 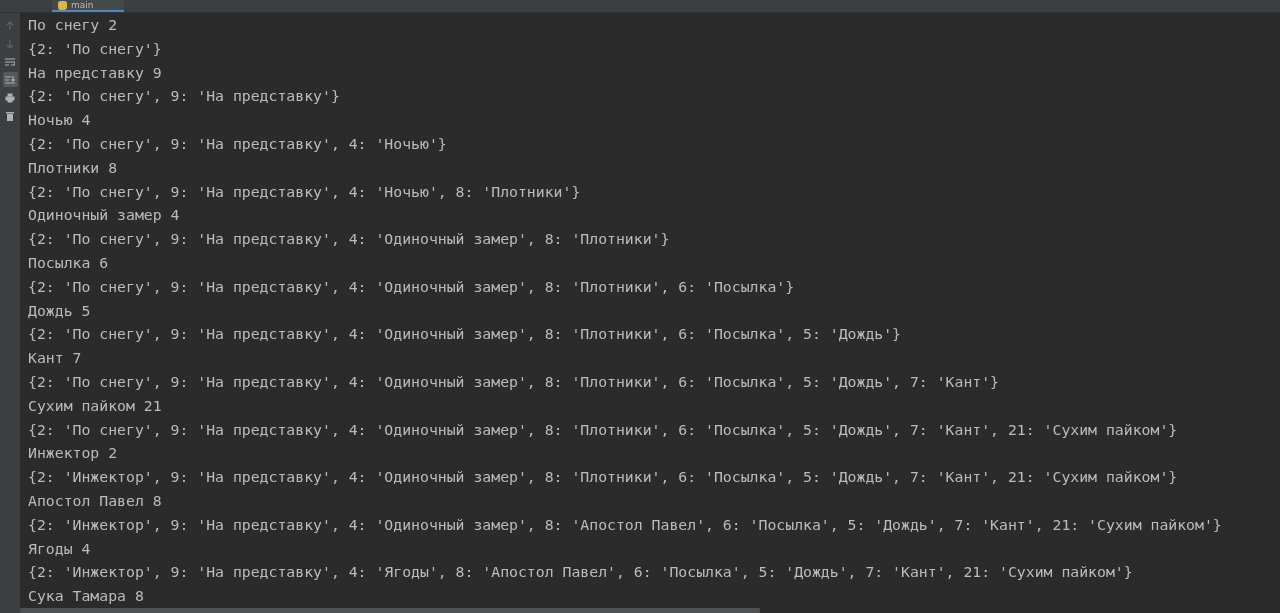 What do you see at coordinates (60, 310) in the screenshot?
I see `output-line: Дождь 5` at bounding box center [60, 310].